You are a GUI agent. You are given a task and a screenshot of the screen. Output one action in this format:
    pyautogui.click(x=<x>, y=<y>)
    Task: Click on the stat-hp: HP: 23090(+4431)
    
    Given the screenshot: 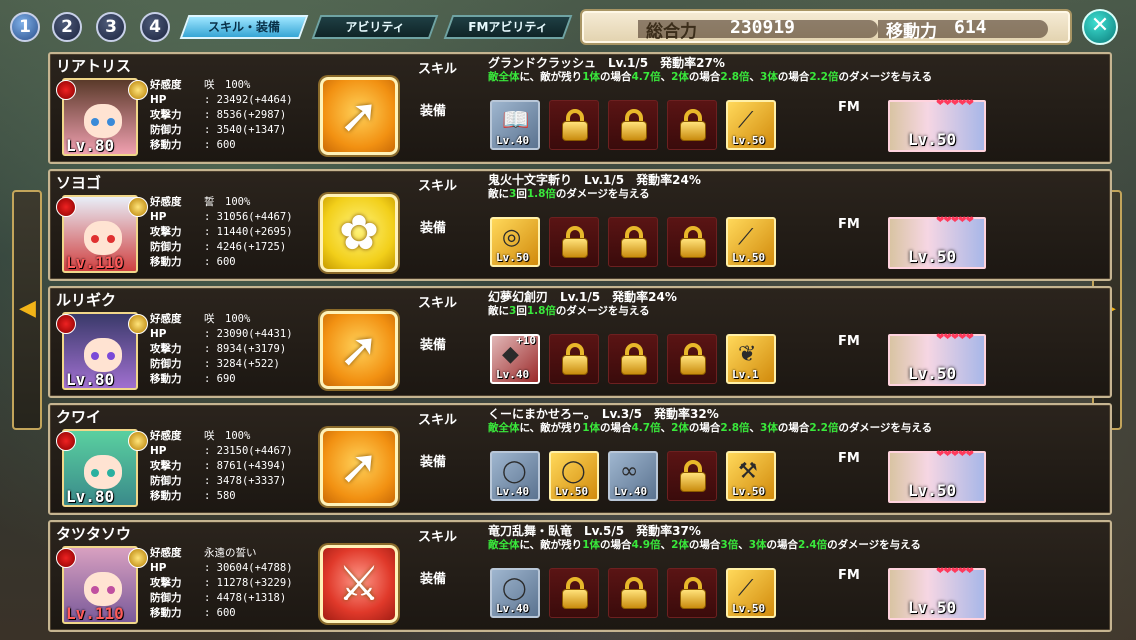 What is the action you would take?
    pyautogui.click(x=221, y=334)
    